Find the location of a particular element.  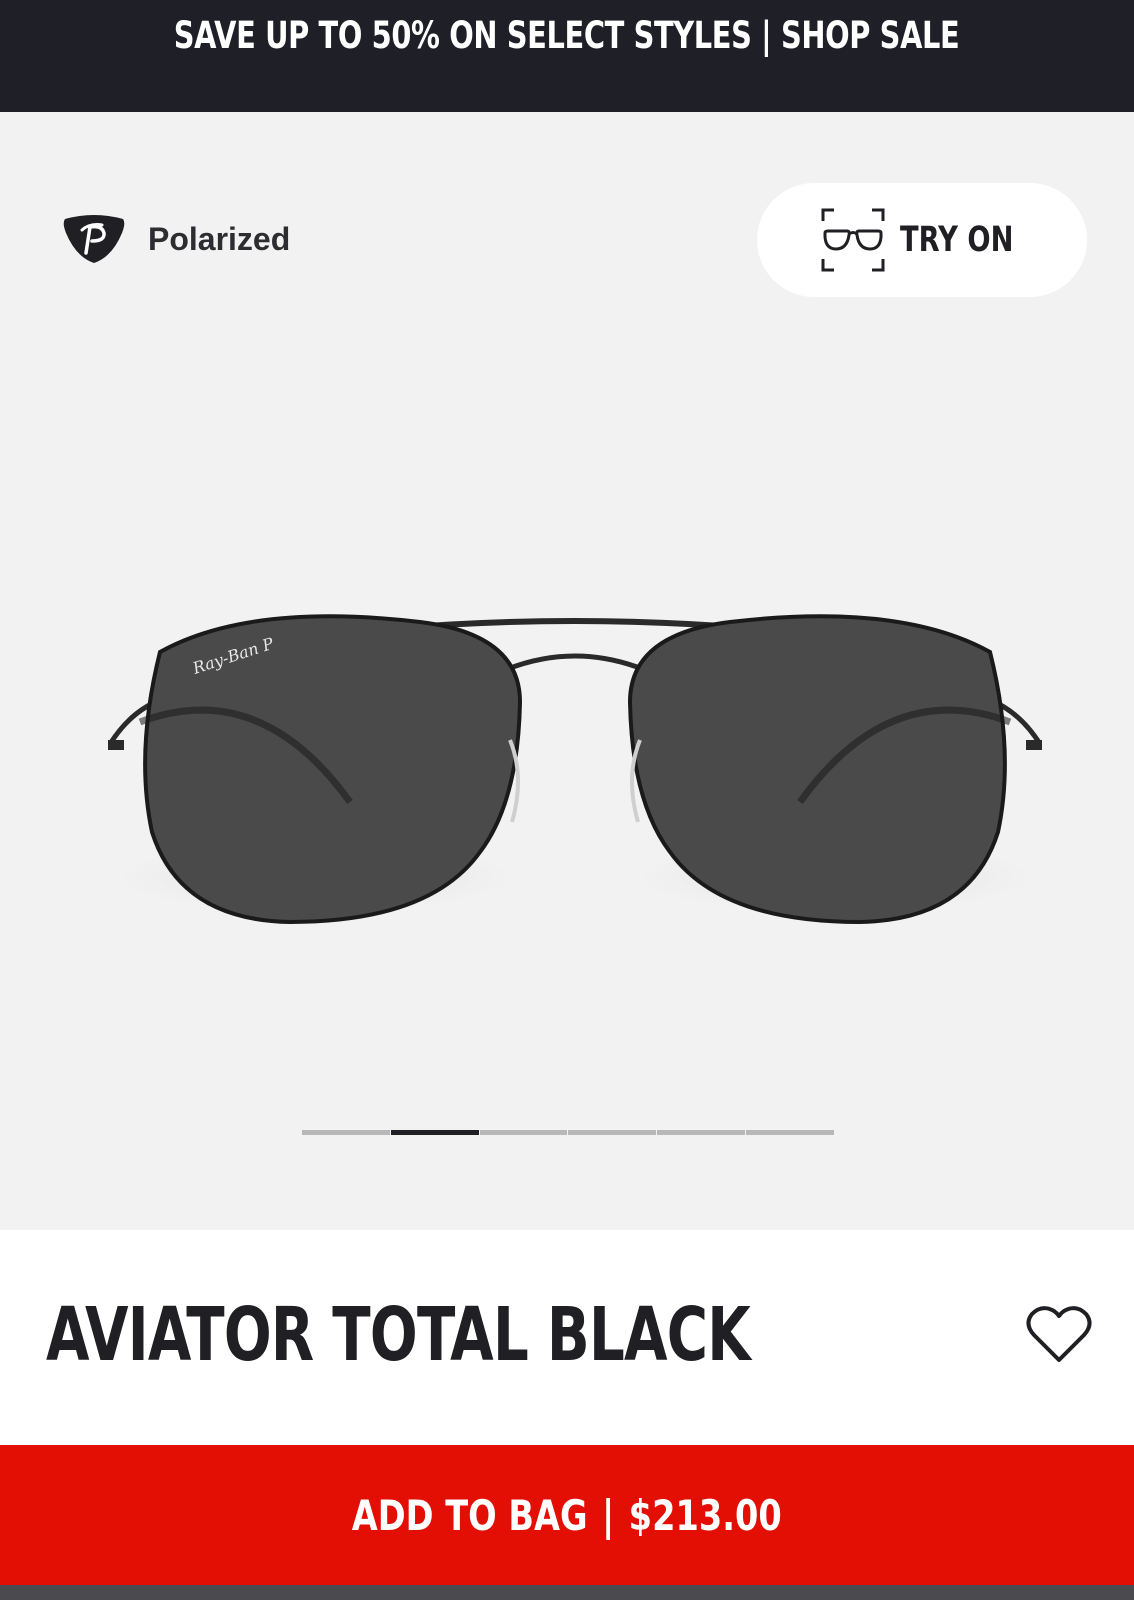

polarized-label: Polarized is located at coordinates (219, 238).